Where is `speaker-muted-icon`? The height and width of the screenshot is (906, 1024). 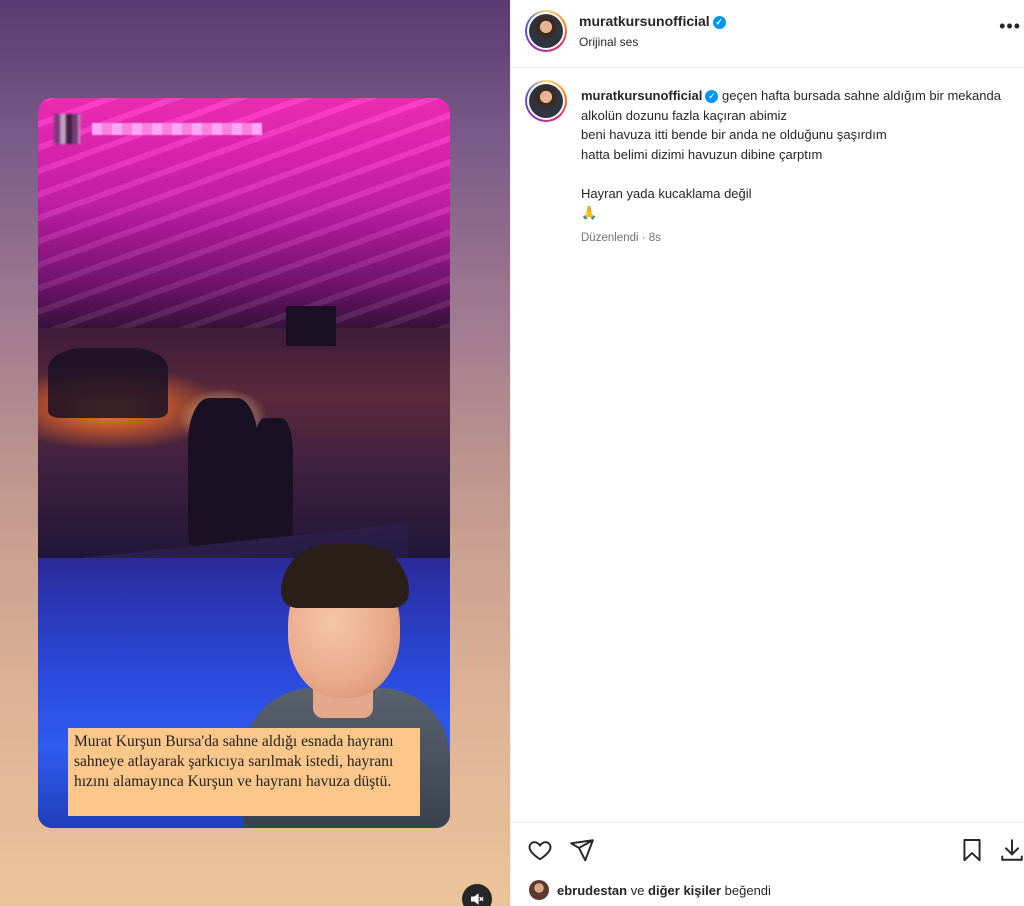 speaker-muted-icon is located at coordinates (477, 895).